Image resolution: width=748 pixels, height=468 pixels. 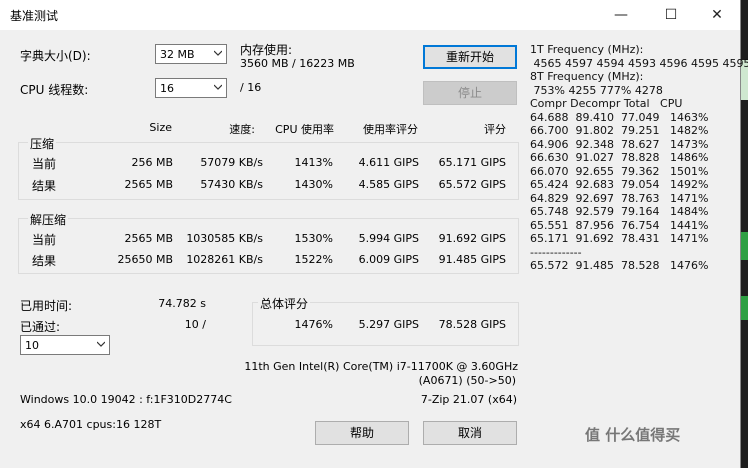 What do you see at coordinates (160, 127) in the screenshot?
I see `col-size-header: Size` at bounding box center [160, 127].